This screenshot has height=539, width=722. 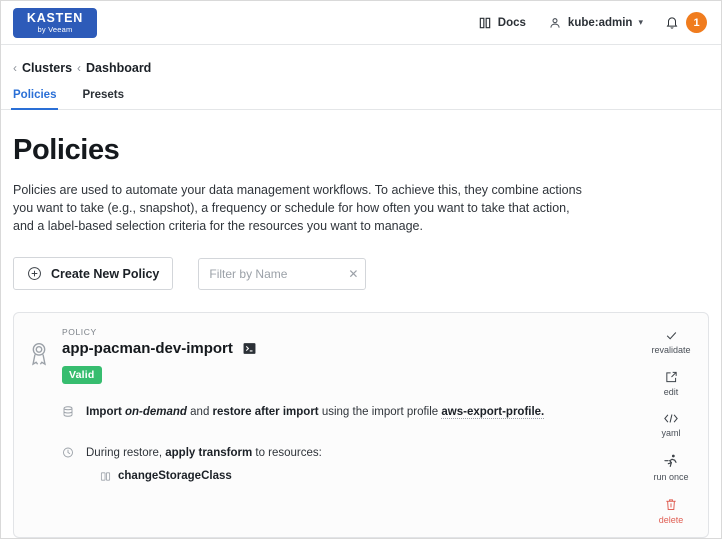 What do you see at coordinates (55, 29) in the screenshot?
I see `logo-sub-text: by Veeam` at bounding box center [55, 29].